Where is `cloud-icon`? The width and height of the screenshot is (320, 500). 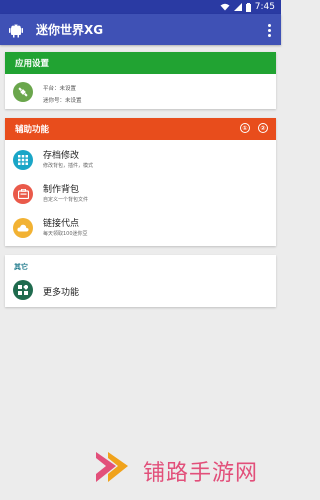
cloud-icon is located at coordinates (23, 228).